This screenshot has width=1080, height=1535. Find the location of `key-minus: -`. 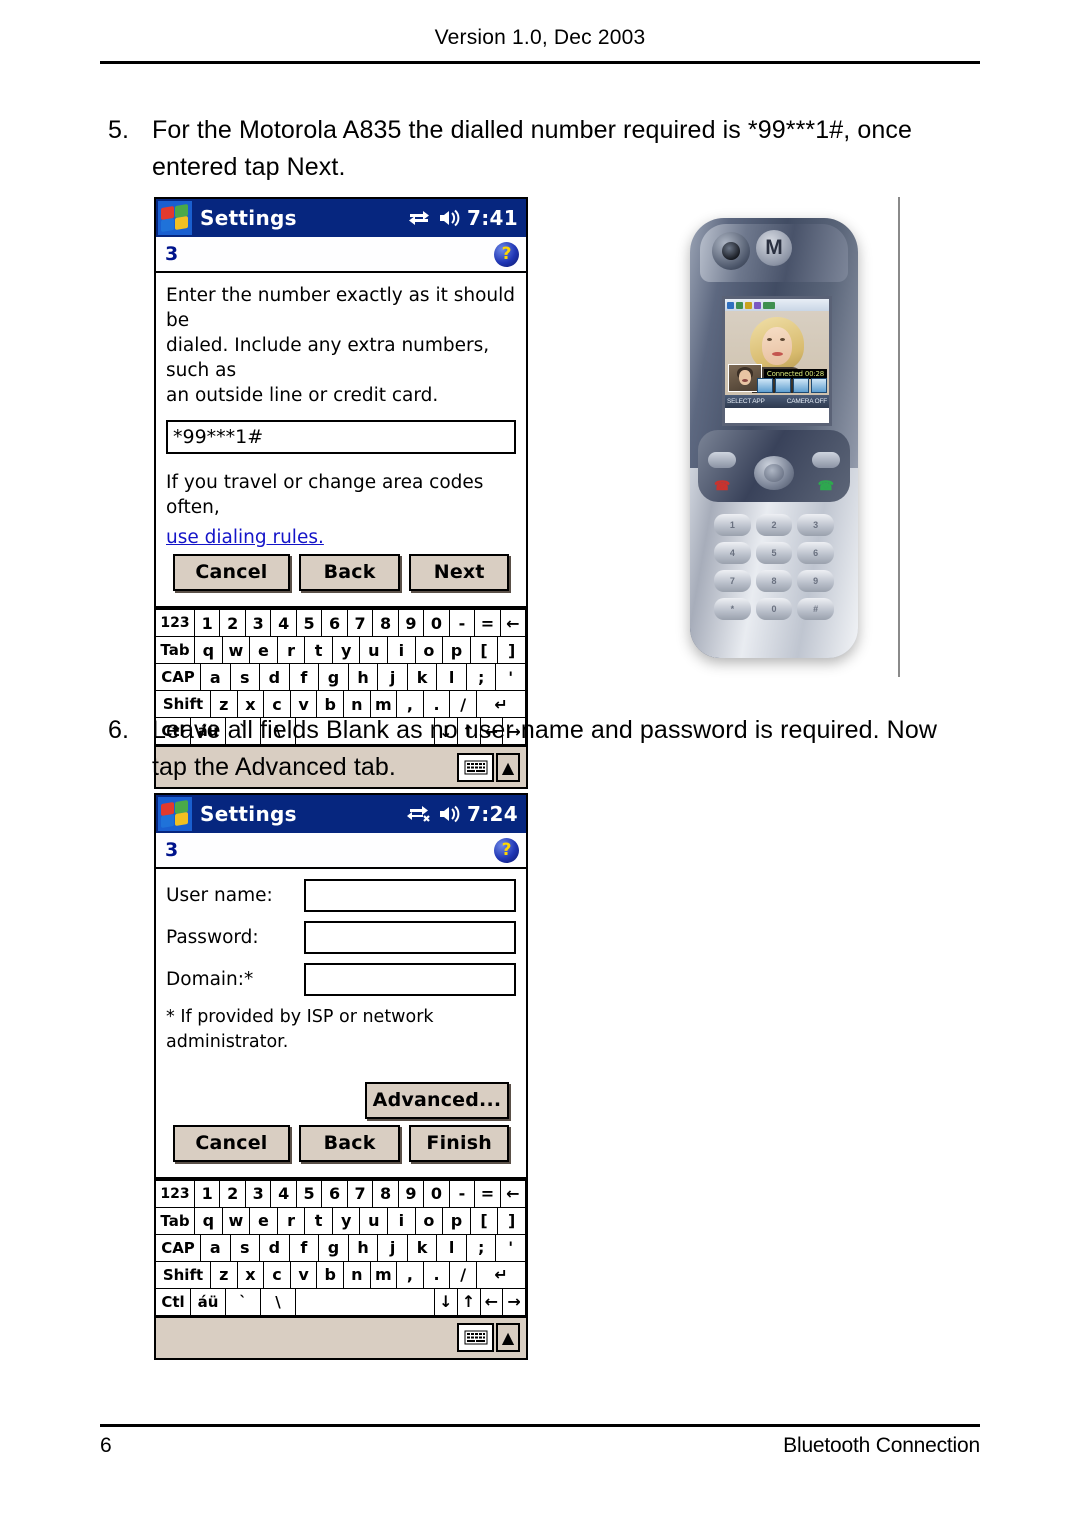

key-minus: - is located at coordinates (462, 623).